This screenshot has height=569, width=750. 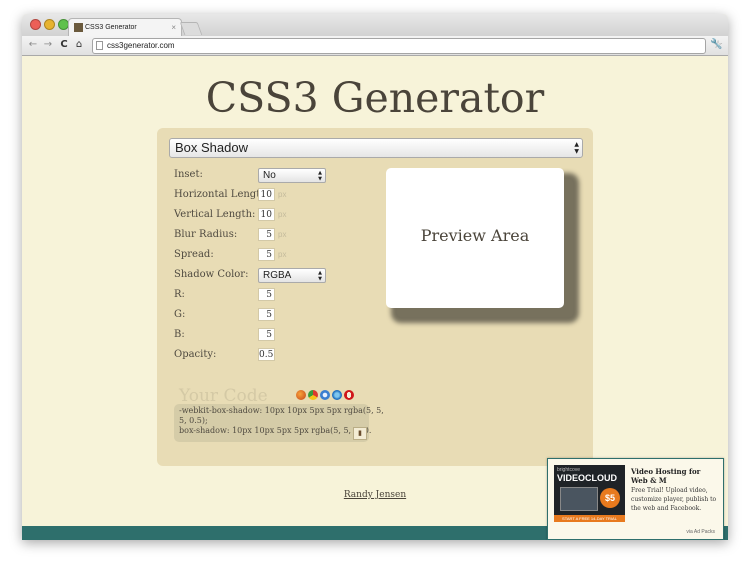 I want to click on vertical-unit: px, so click(x=282, y=214).